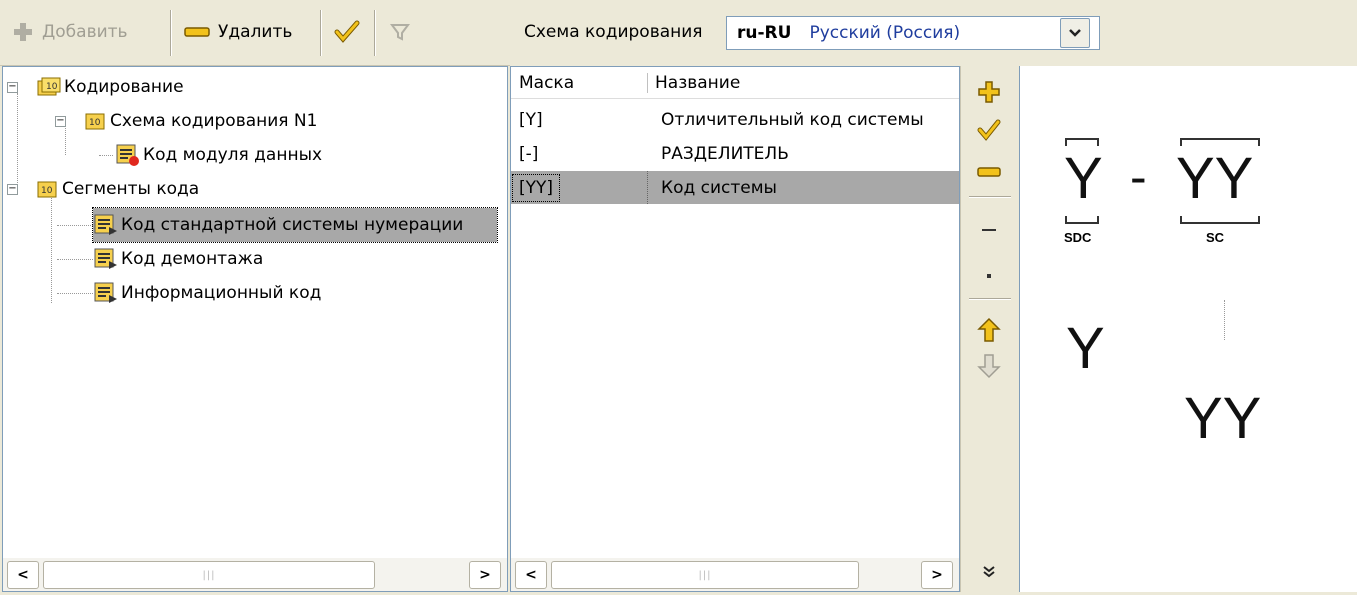  I want to click on apply-button, so click(347, 32).